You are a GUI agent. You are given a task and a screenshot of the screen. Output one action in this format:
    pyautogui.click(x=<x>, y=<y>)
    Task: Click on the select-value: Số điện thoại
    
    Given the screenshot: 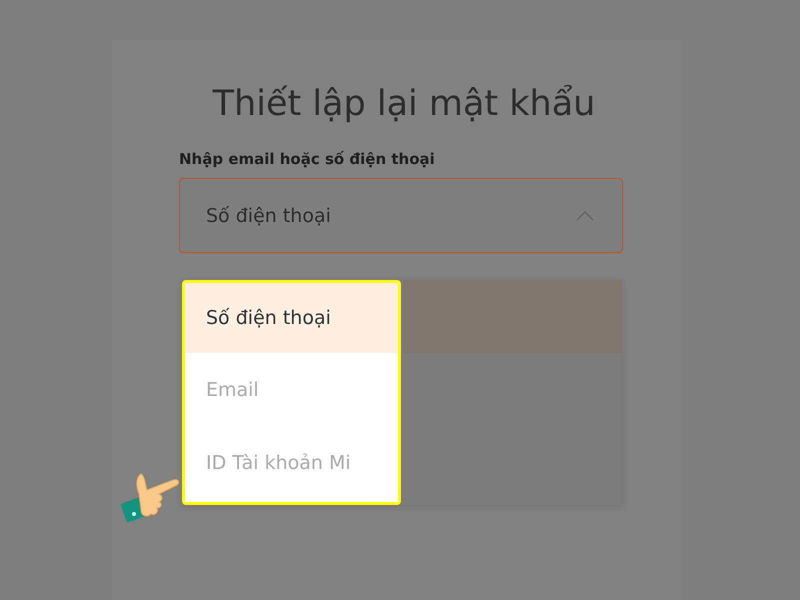 What is the action you would take?
    pyautogui.click(x=268, y=215)
    